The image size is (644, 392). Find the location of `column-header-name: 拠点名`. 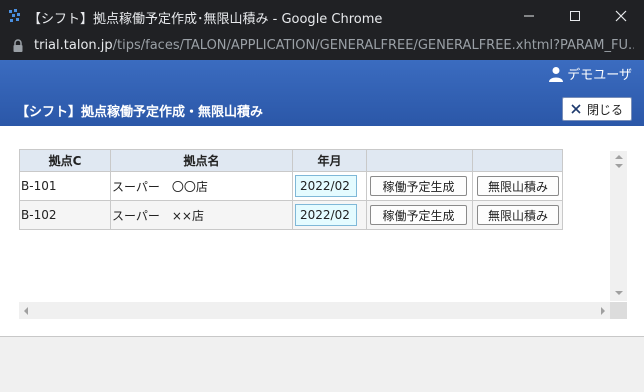

column-header-name: 拠点名 is located at coordinates (201, 160).